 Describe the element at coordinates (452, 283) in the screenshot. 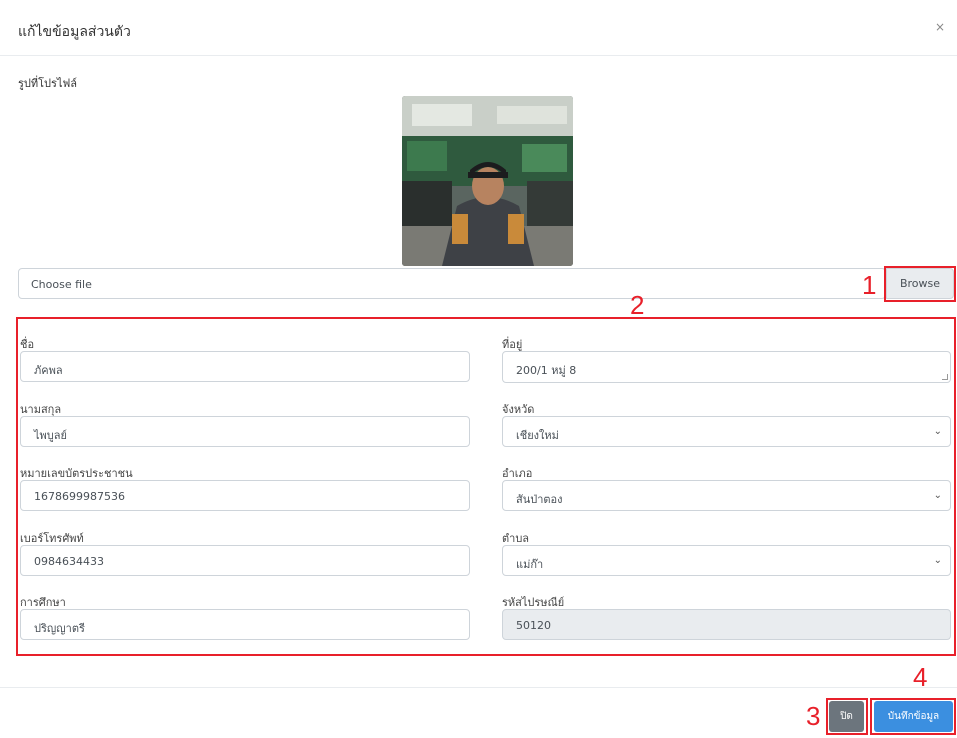

I see `file-upload-input: Choose file` at that location.